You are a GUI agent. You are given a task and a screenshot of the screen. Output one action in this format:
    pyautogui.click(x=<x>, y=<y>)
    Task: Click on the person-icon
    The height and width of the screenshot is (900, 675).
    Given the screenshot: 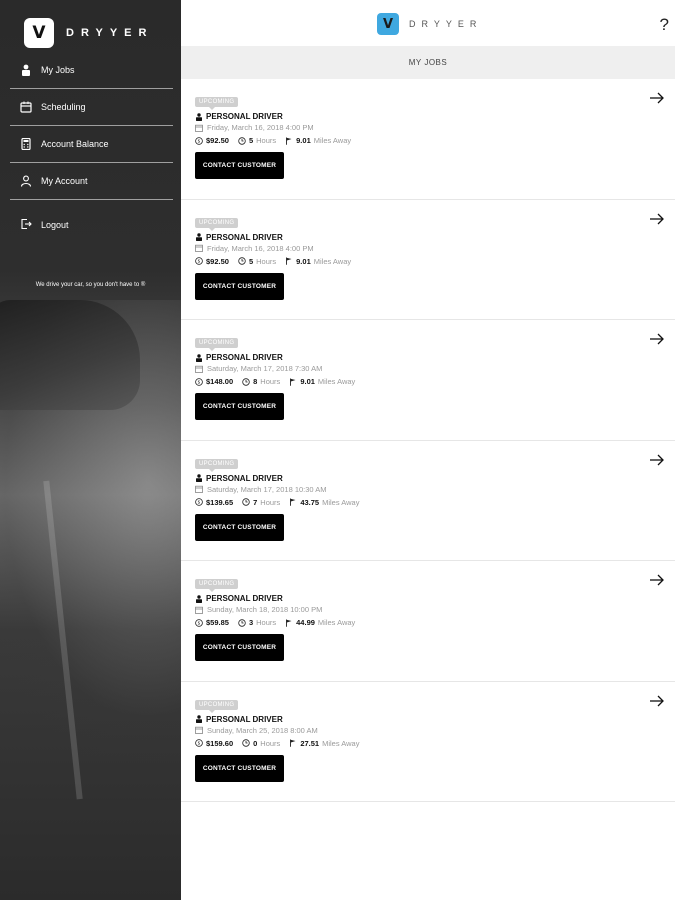 What is the action you would take?
    pyautogui.click(x=26, y=70)
    